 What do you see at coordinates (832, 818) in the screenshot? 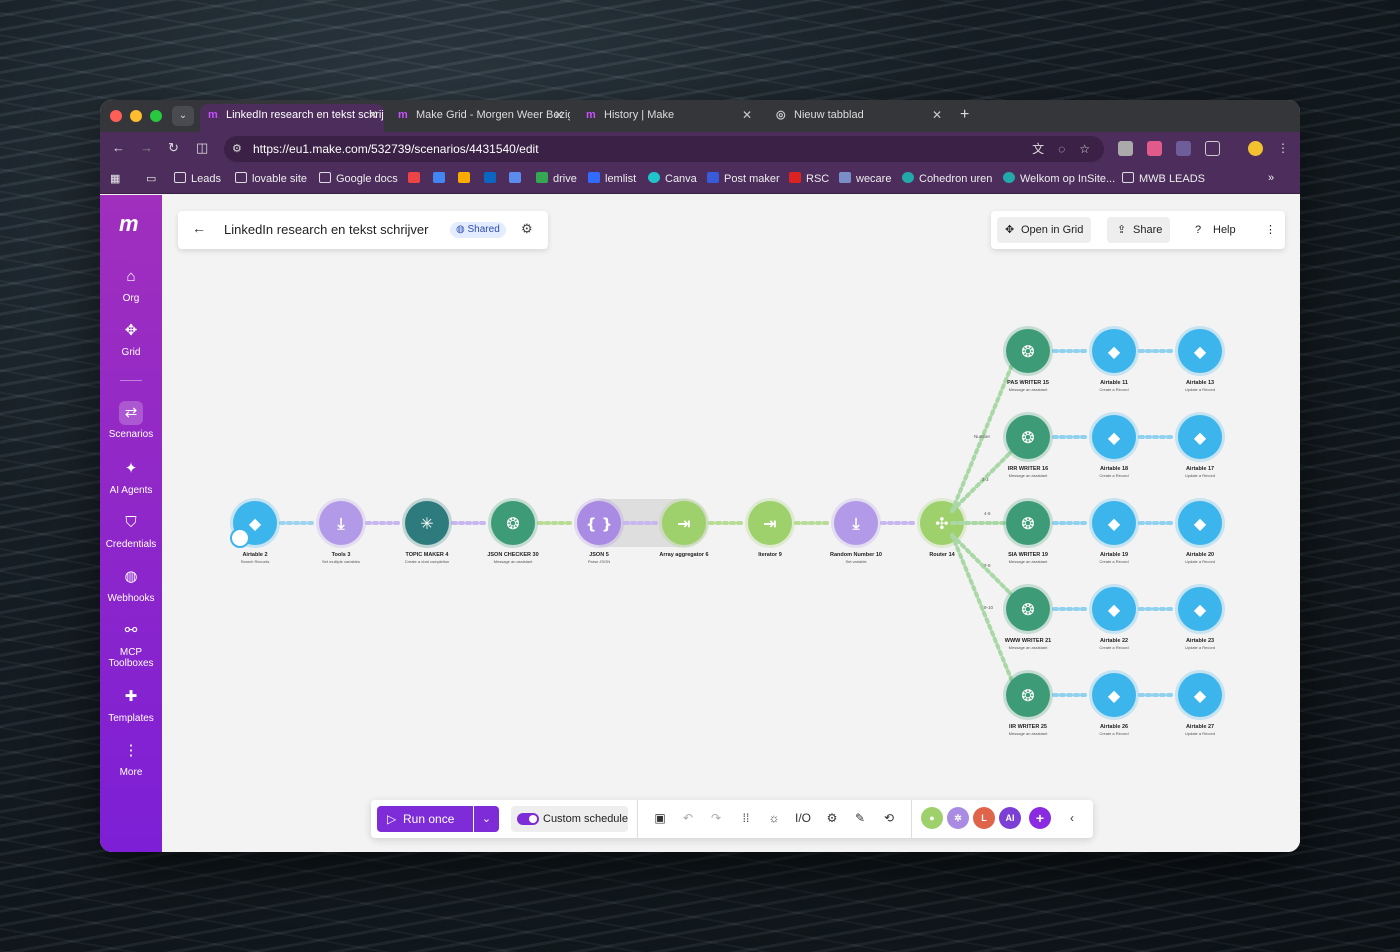
I see `gear-icon: ⚙` at bounding box center [832, 818].